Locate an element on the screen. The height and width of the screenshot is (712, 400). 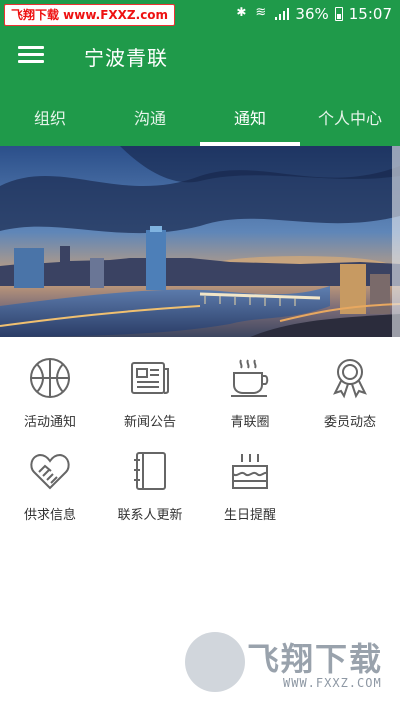
newspaper-icon is located at coordinates (150, 378).